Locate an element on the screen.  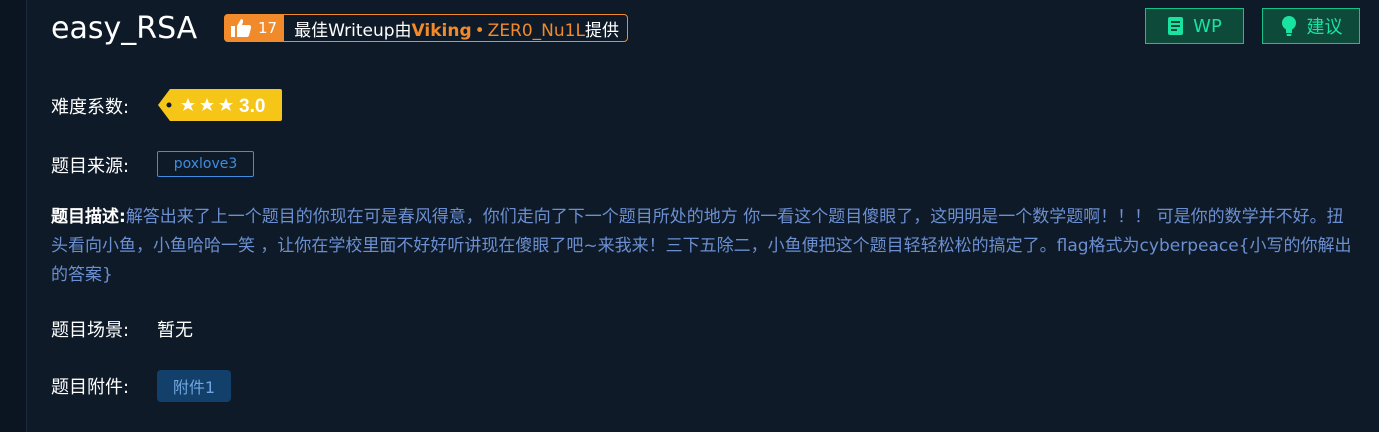
attachment-row: 题目附件: is located at coordinates (90, 386).